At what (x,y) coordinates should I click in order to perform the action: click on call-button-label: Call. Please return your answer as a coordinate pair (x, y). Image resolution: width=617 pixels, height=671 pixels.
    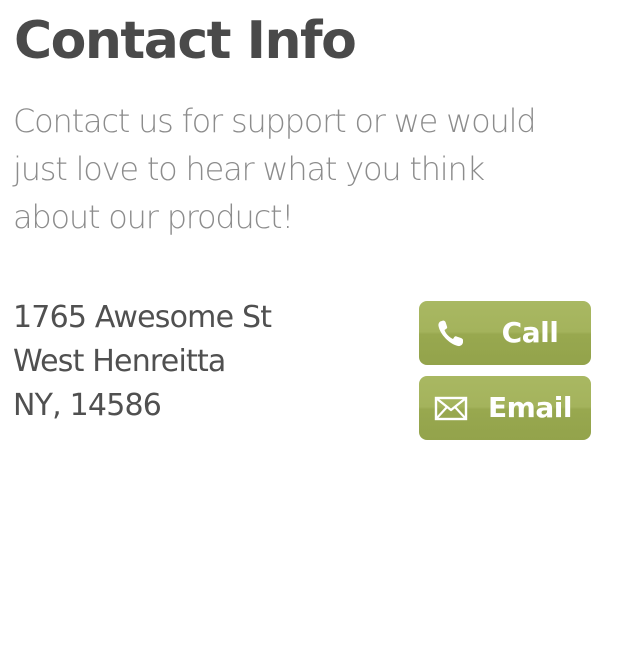
    Looking at the image, I should click on (530, 332).